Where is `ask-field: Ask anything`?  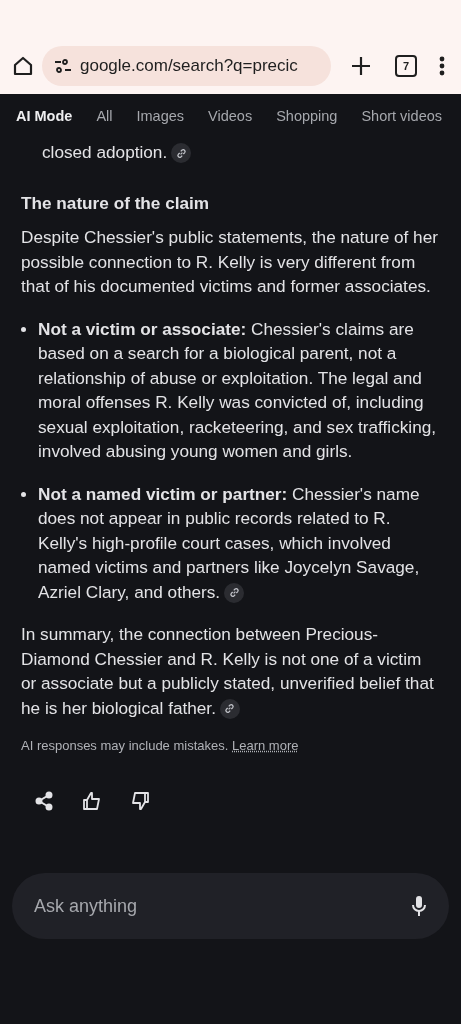
ask-field: Ask anything is located at coordinates (230, 906).